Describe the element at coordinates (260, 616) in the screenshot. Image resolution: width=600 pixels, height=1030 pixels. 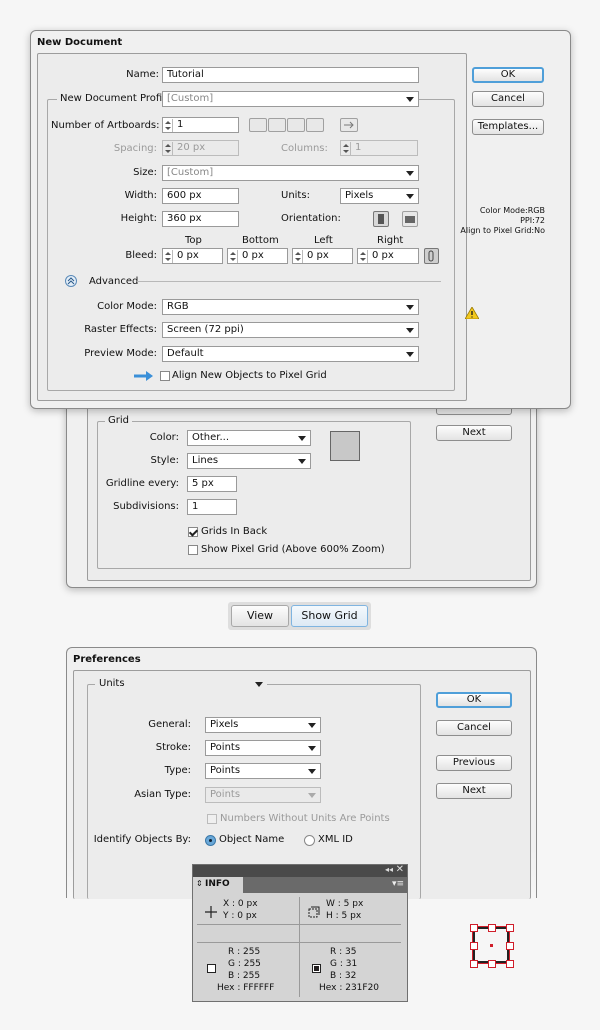
I see `view-menu-button: View` at that location.